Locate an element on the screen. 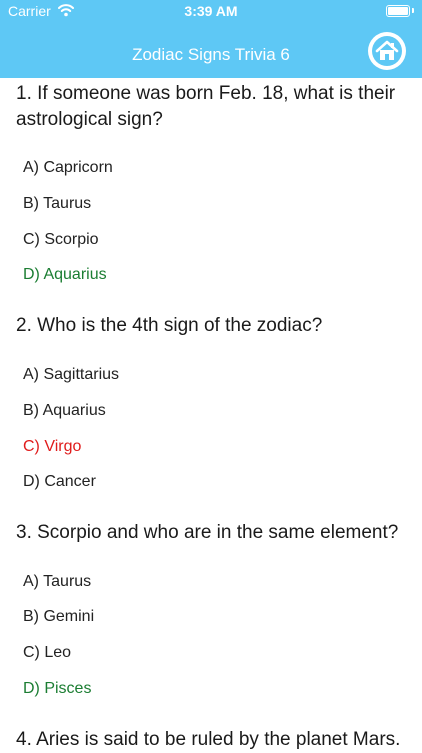 Image resolution: width=422 pixels, height=753 pixels. battery-level is located at coordinates (398, 11).